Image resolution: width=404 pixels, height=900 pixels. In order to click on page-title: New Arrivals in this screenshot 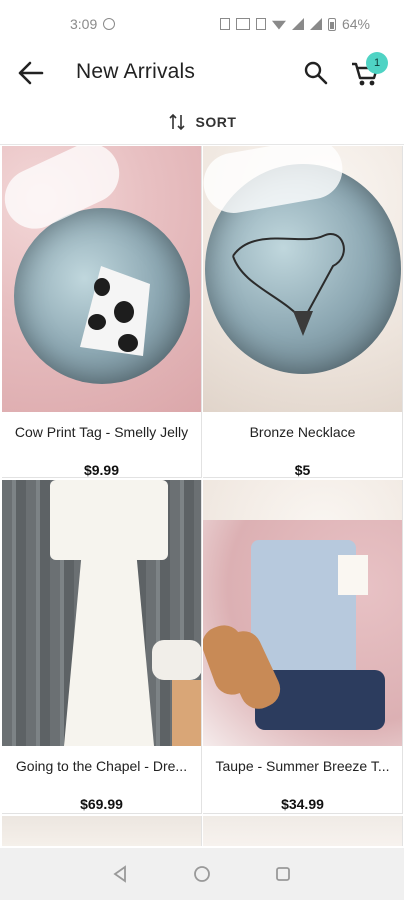, I will do `click(136, 71)`.